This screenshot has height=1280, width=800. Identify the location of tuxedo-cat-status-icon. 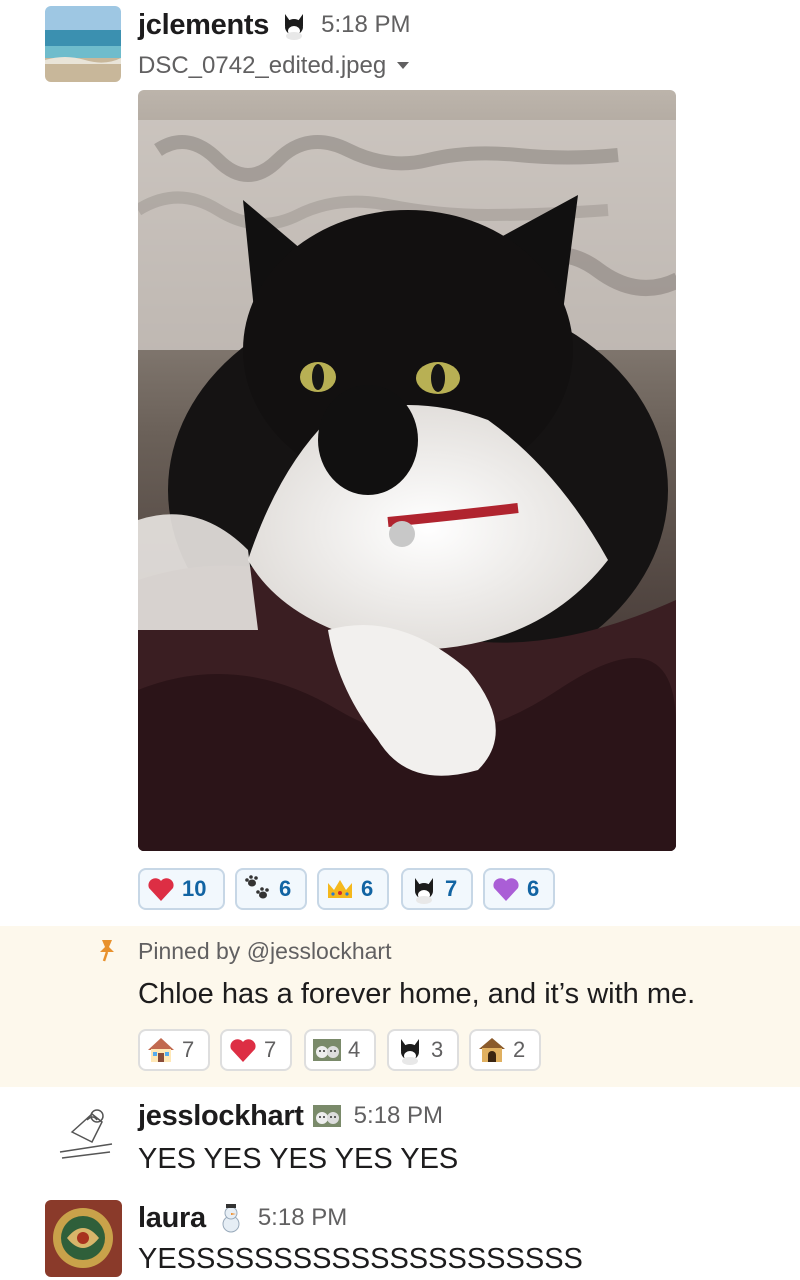
(294, 25).